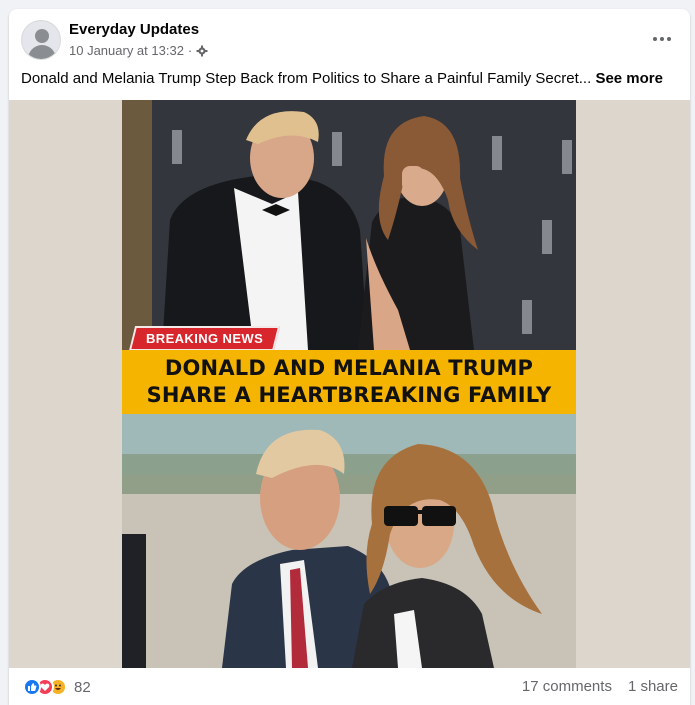 Image resolution: width=695 pixels, height=705 pixels. I want to click on headline-line-1: DONALD AND MELANIA TRUMP, so click(349, 368).